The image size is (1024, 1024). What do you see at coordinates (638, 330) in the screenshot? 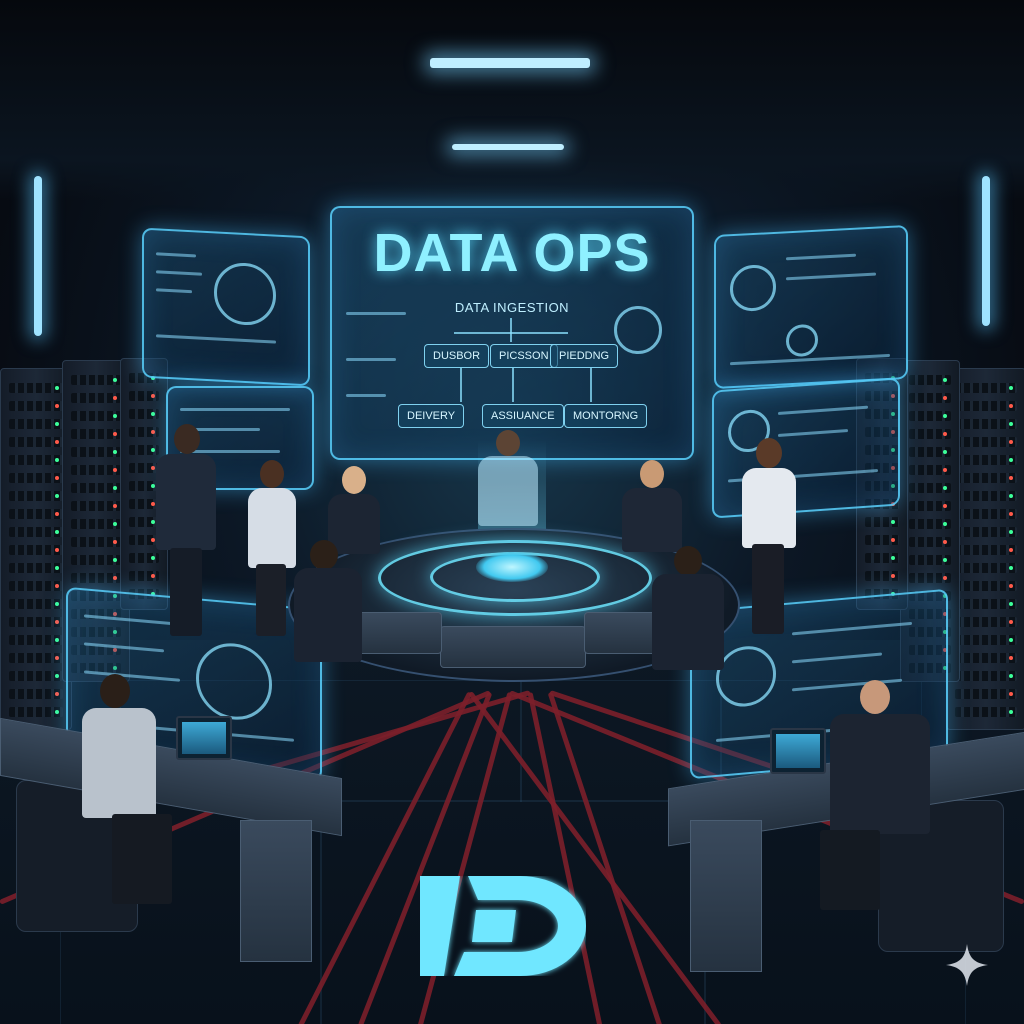
I see `radar-gauge` at bounding box center [638, 330].